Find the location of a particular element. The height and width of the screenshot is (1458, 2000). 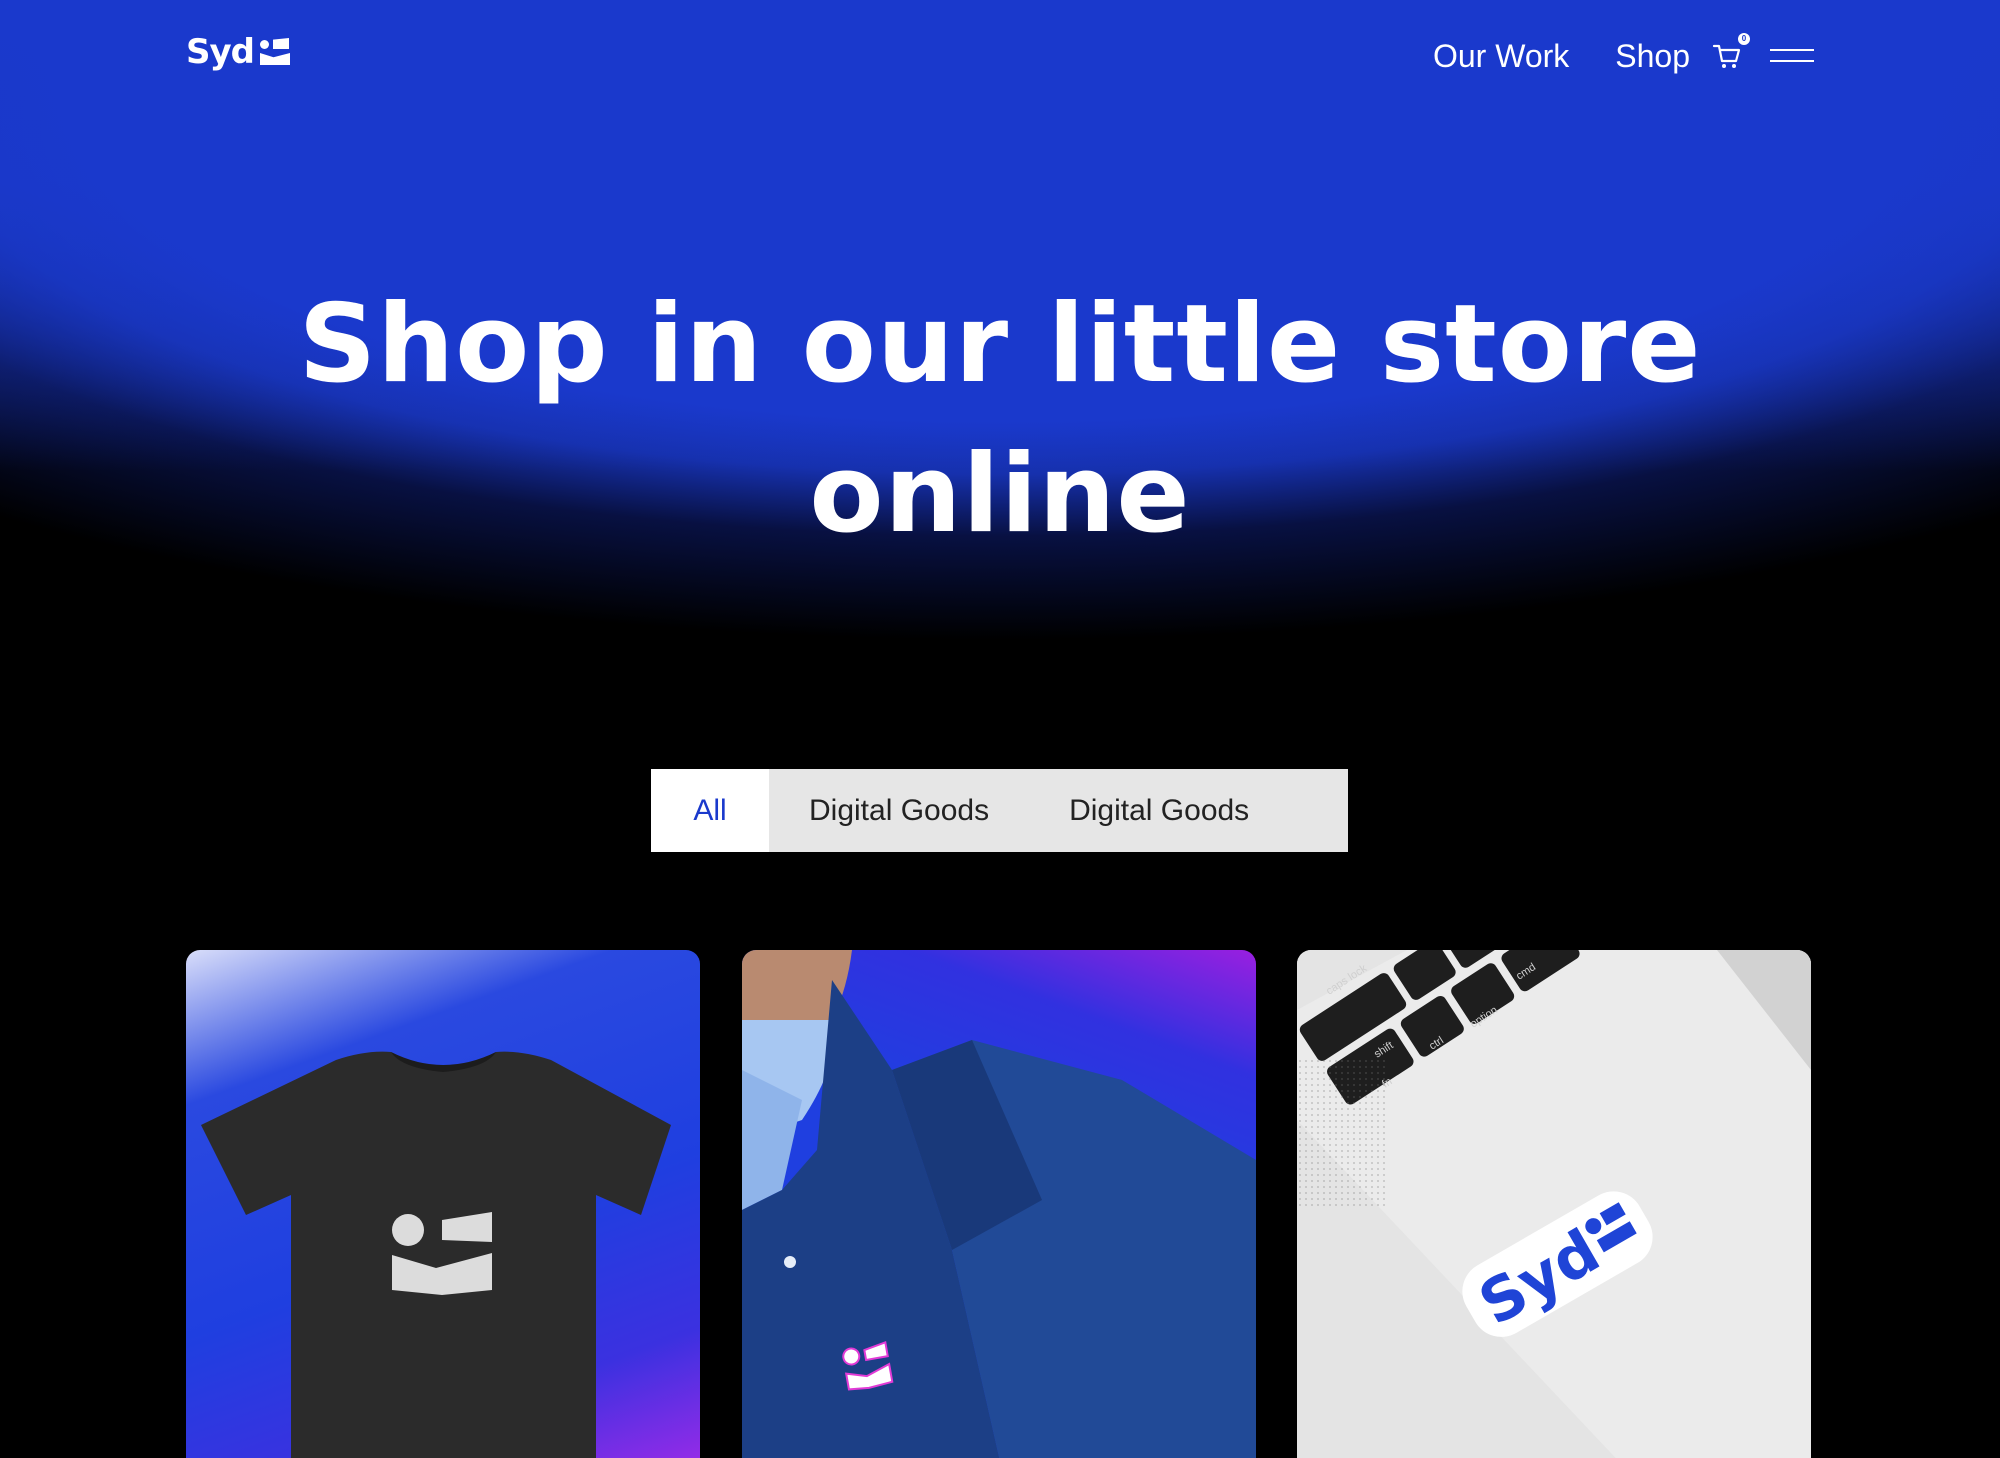

hero-title-line-2: online is located at coordinates (1000, 494).